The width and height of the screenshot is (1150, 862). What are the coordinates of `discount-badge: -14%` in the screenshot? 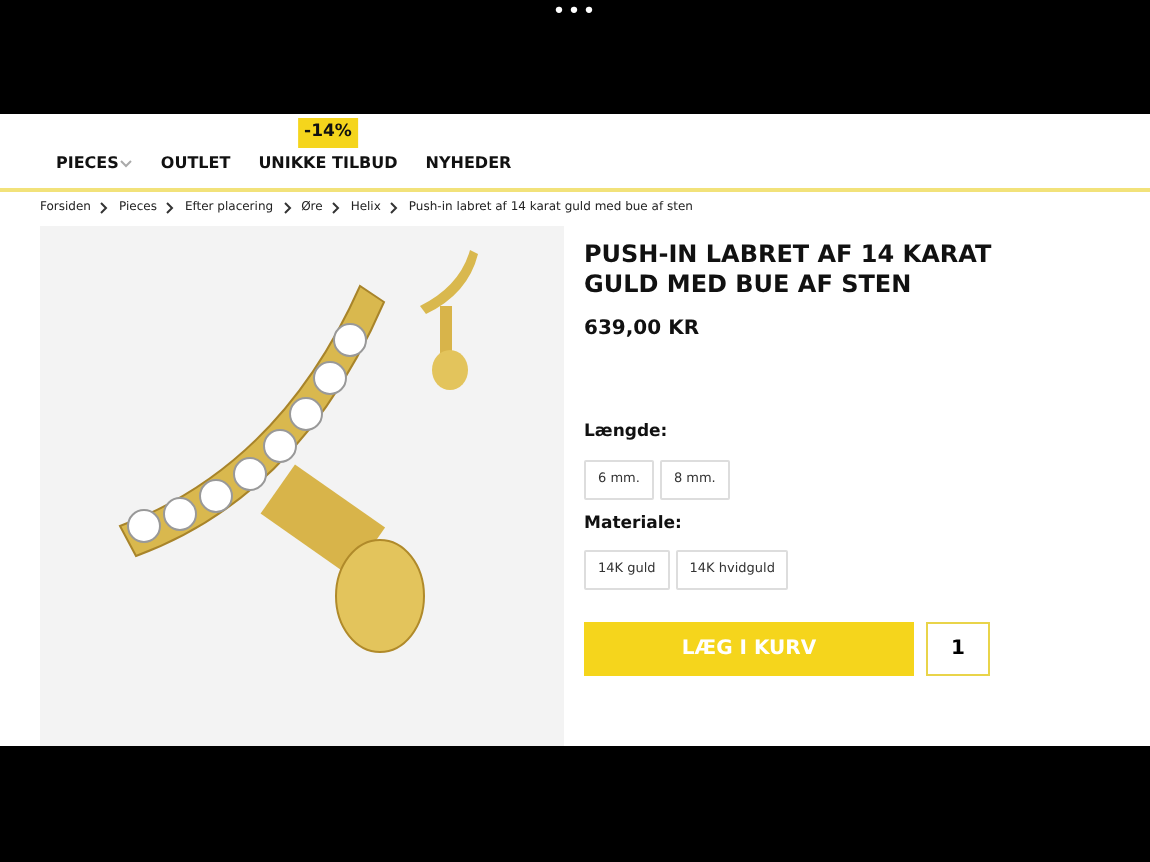 It's located at (328, 133).